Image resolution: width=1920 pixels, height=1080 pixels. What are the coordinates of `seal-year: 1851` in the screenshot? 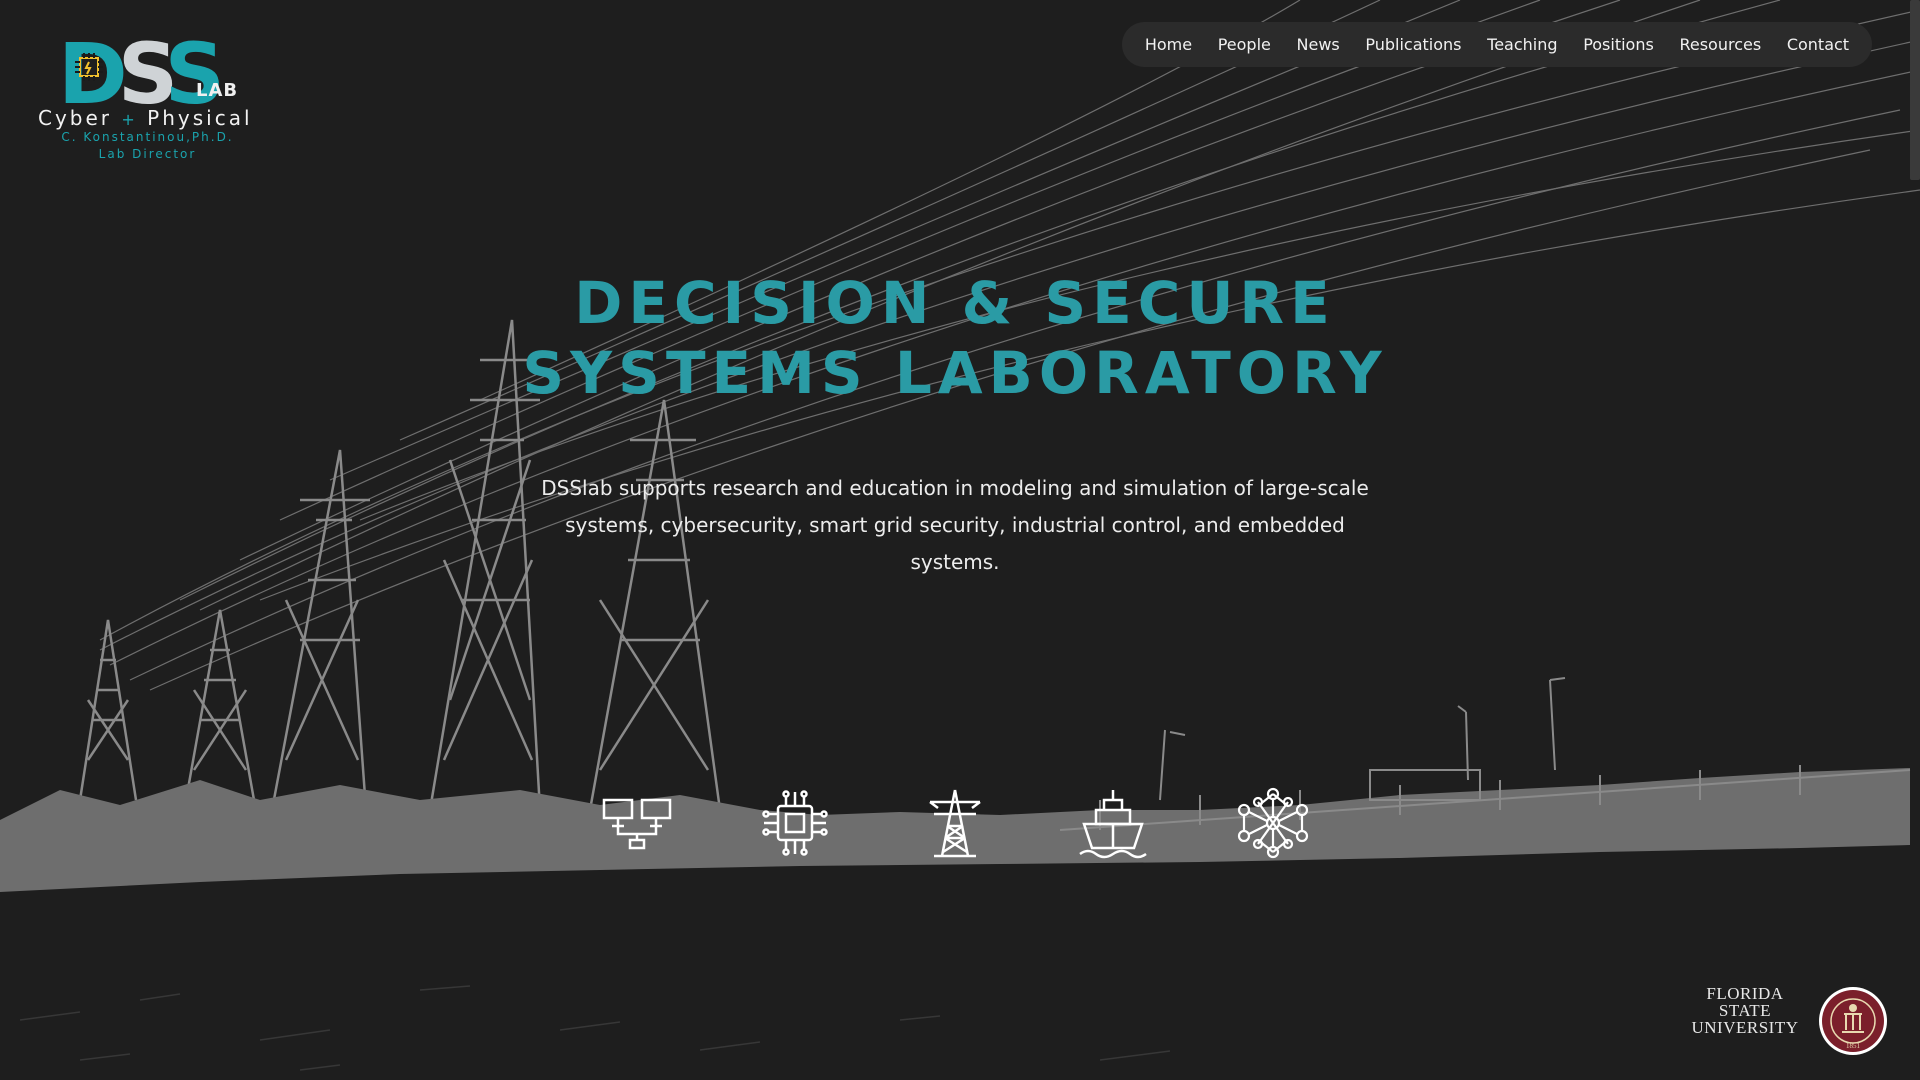 It's located at (1853, 1046).